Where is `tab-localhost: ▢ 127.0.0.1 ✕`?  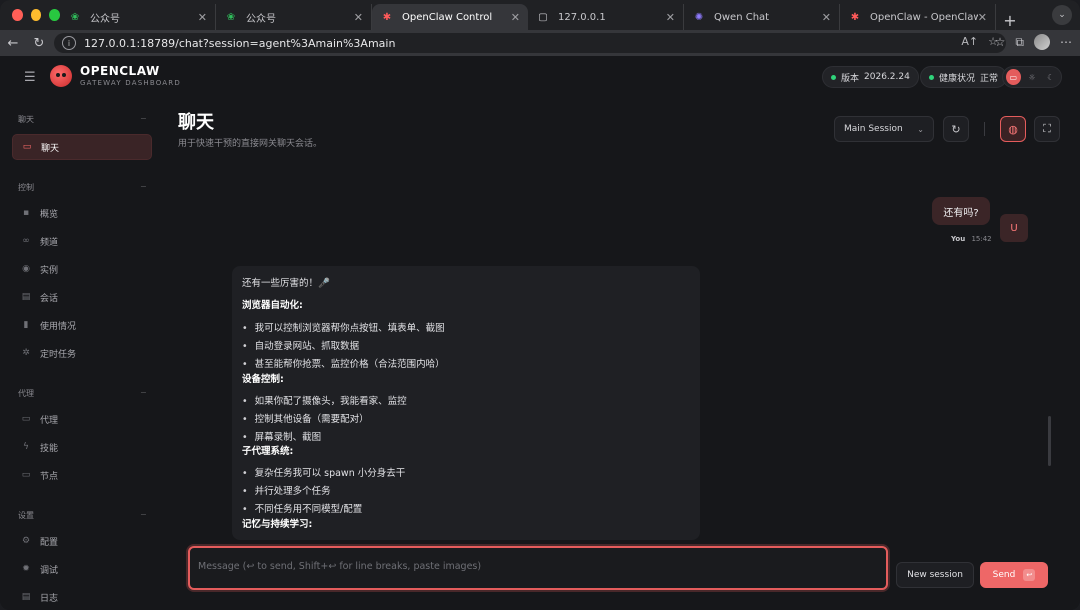
tab-localhost: ▢ 127.0.0.1 ✕ is located at coordinates (606, 17).